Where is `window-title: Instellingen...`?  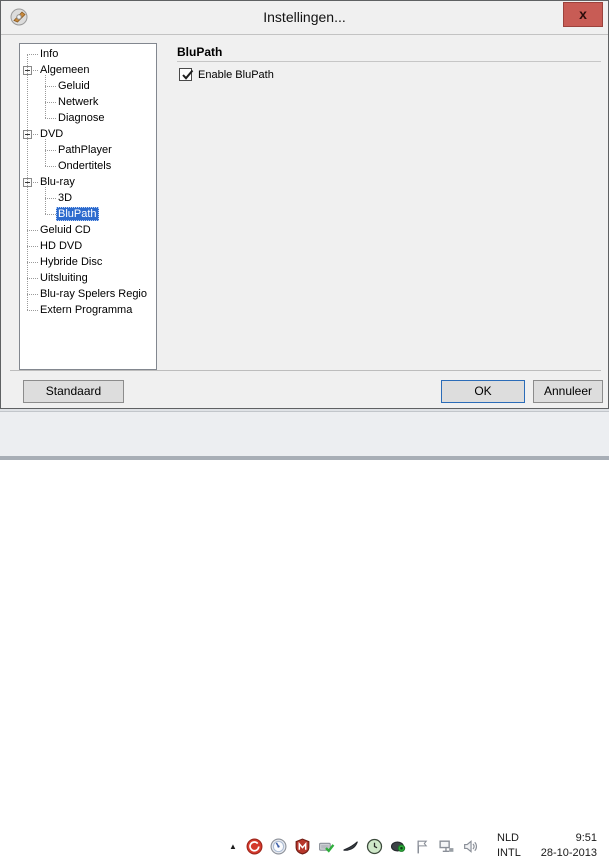
window-title: Instellingen... is located at coordinates (304, 17).